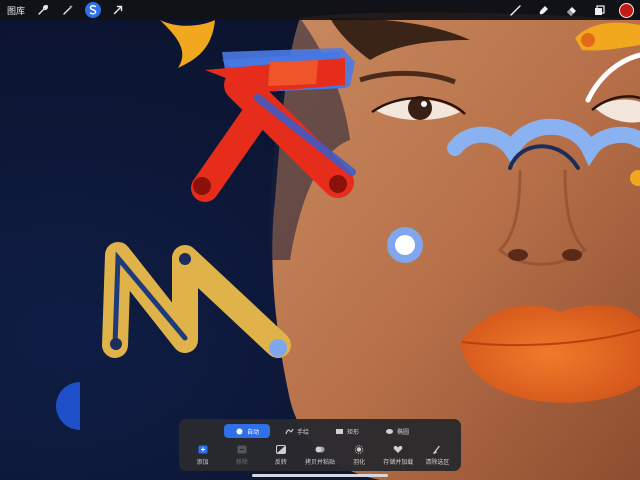  What do you see at coordinates (339, 431) in the screenshot?
I see `rectangle-icon` at bounding box center [339, 431].